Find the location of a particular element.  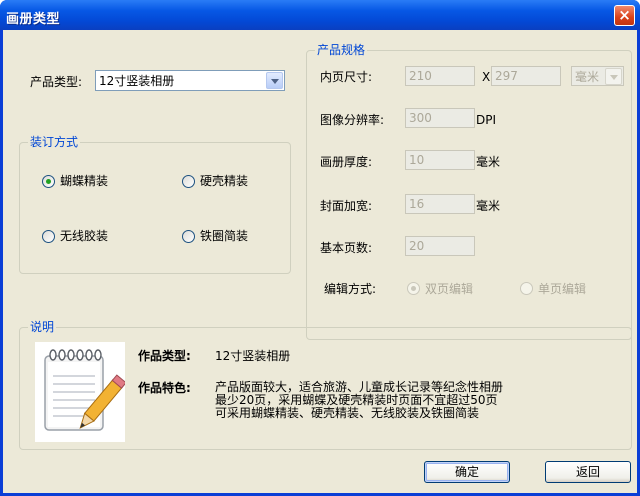

edit-mode-label: 编辑方式: is located at coordinates (350, 289).